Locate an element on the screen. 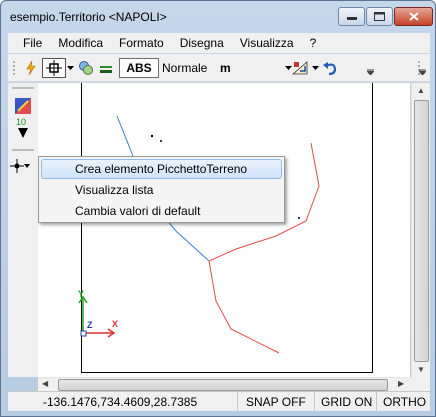 The height and width of the screenshot is (417, 436). scroll-down-icon: ▼ is located at coordinates (421, 369).